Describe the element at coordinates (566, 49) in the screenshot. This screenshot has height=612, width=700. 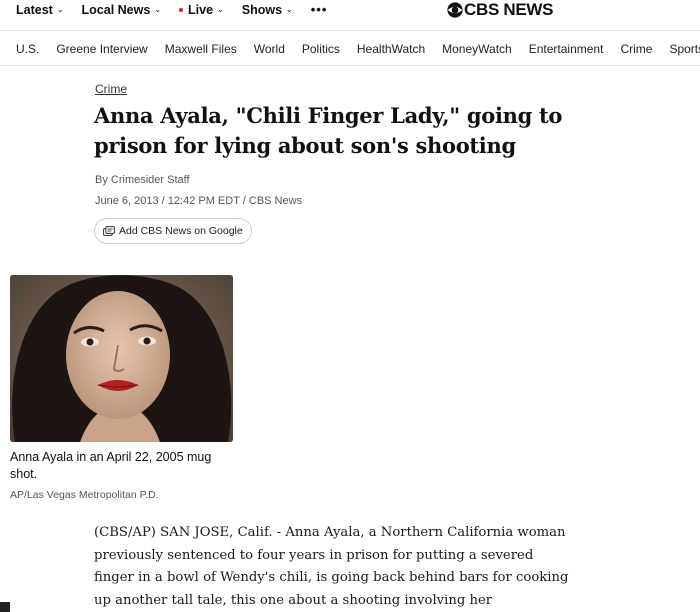
I see `section-entertainment: Entertainment` at that location.